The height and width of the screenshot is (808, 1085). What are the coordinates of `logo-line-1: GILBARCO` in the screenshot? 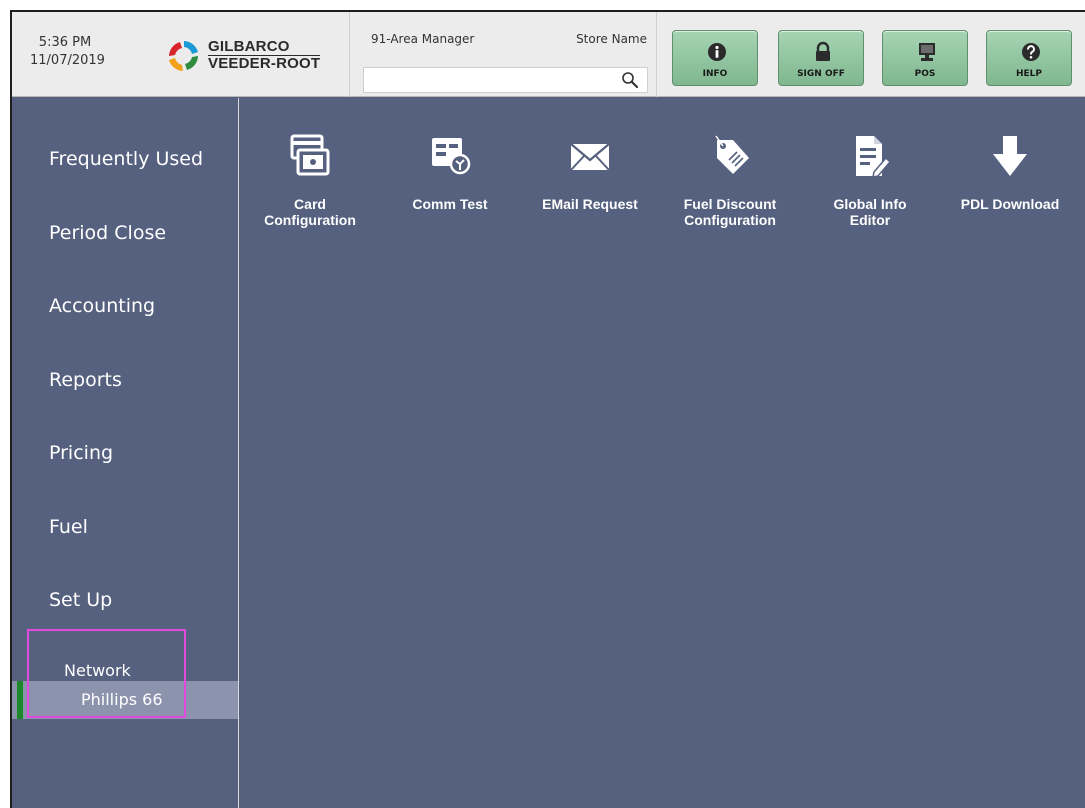 It's located at (249, 46).